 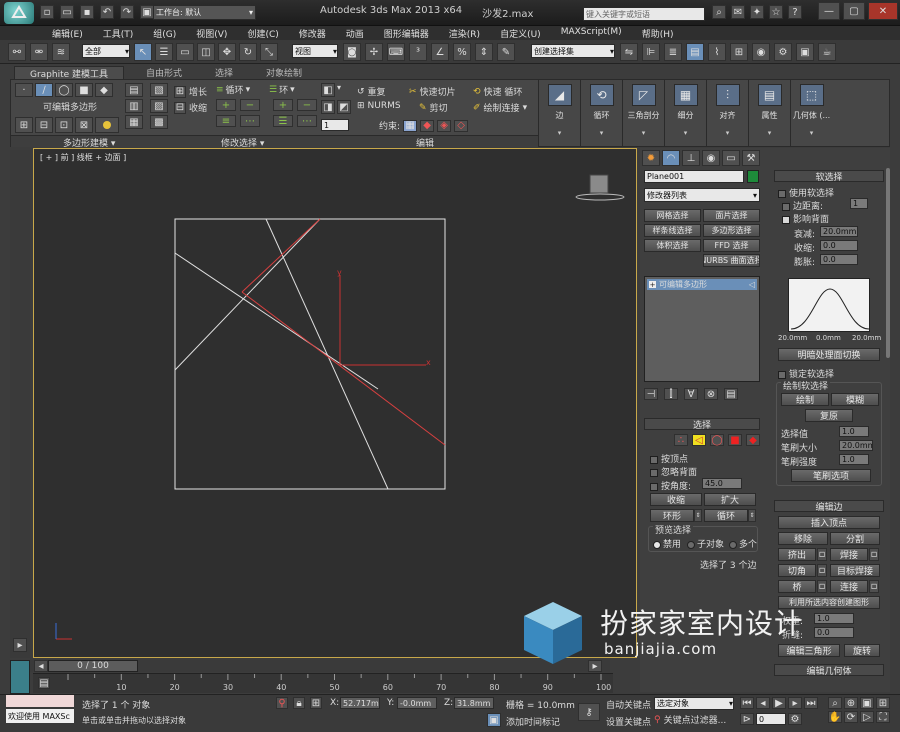 What do you see at coordinates (40, 716) in the screenshot?
I see `maxscript-mini: 欢迎使用 MAXSc` at bounding box center [40, 716].